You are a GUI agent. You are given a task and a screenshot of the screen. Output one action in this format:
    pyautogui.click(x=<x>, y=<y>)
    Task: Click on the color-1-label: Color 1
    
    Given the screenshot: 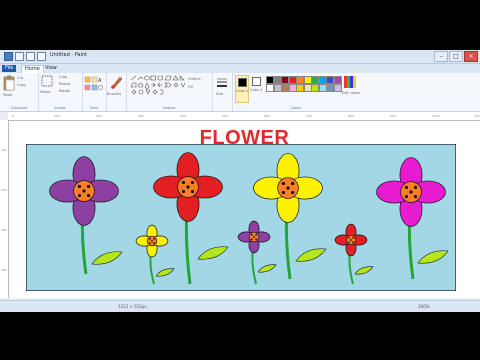 What is the action you would take?
    pyautogui.click(x=242, y=91)
    